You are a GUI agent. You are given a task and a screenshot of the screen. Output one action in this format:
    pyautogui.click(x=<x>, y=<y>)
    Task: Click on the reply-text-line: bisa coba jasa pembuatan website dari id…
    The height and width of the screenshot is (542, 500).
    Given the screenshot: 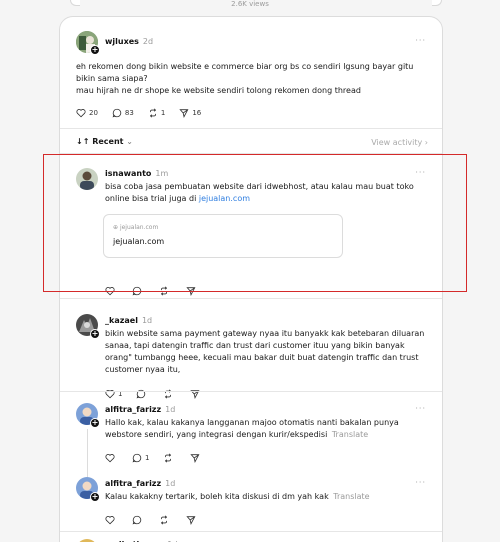 What is the action you would take?
    pyautogui.click(x=259, y=186)
    